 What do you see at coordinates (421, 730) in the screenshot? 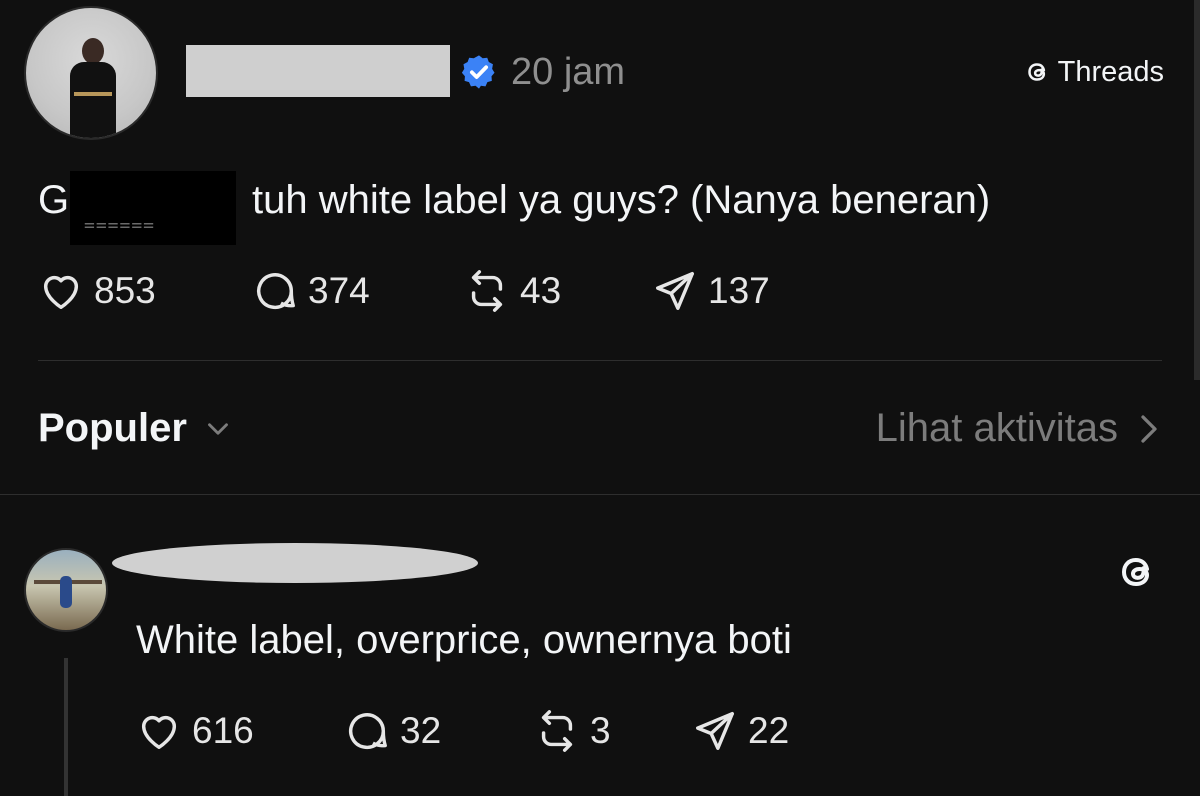
I see `reply-comment-count: 32` at bounding box center [421, 730].